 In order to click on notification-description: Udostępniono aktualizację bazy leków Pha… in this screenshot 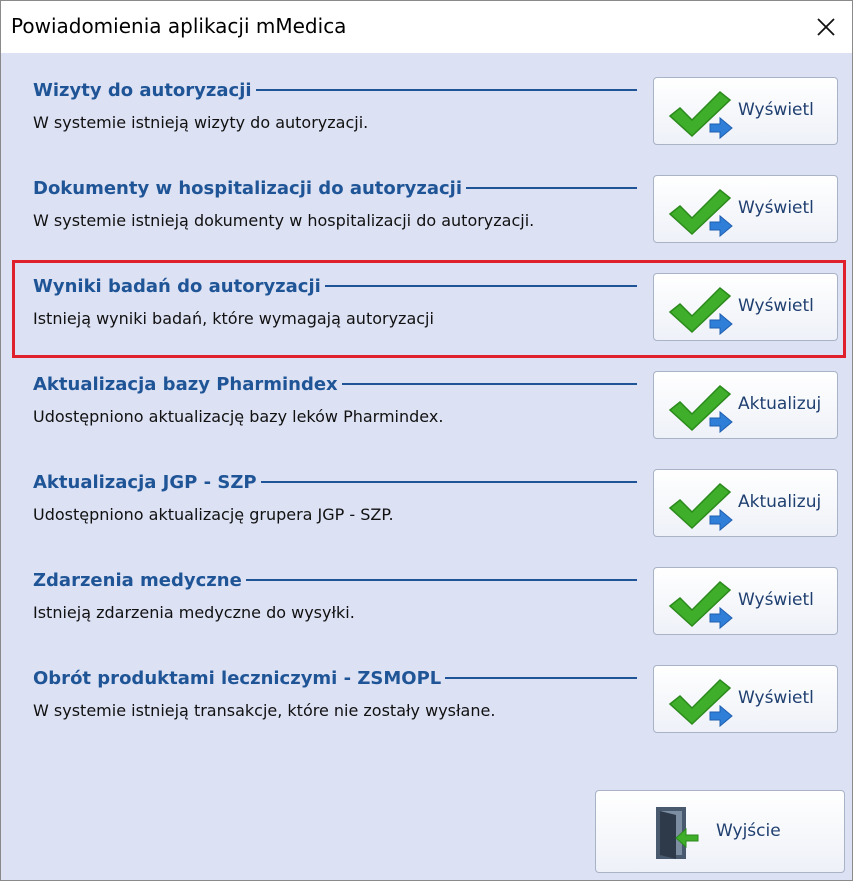, I will do `click(238, 416)`.